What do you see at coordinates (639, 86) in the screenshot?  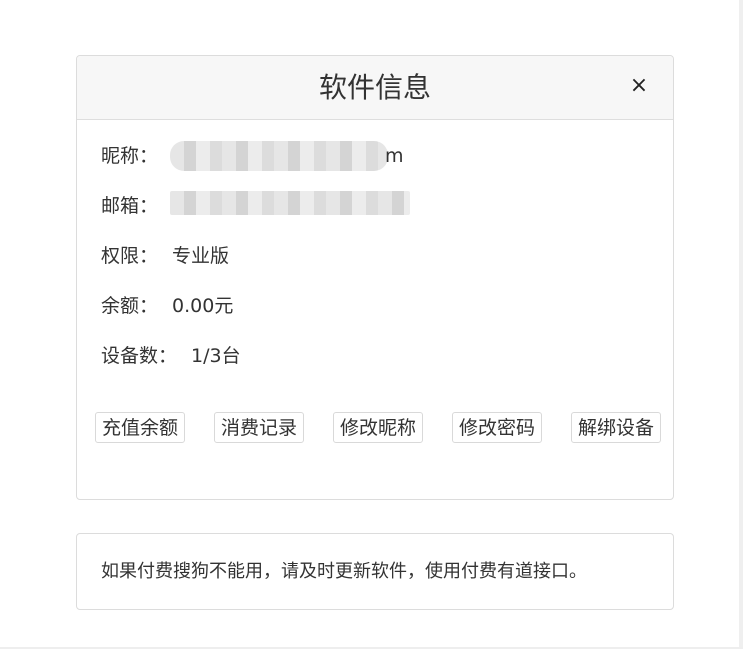 I see `close-button: ×` at bounding box center [639, 86].